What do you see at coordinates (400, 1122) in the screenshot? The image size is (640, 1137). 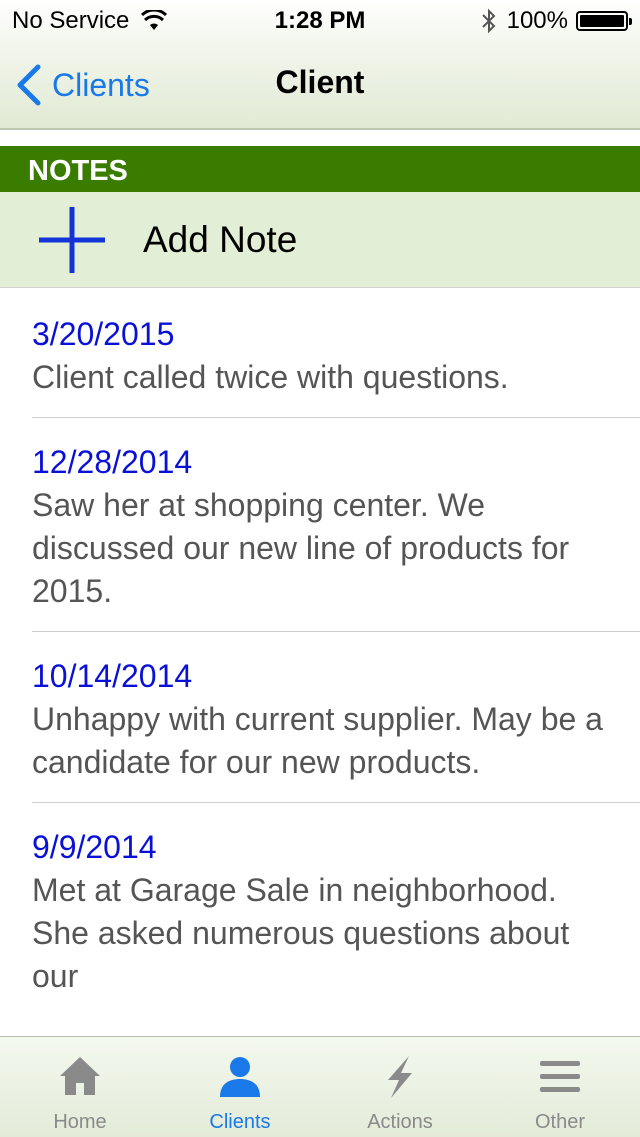 I see `tab-label: Actions` at bounding box center [400, 1122].